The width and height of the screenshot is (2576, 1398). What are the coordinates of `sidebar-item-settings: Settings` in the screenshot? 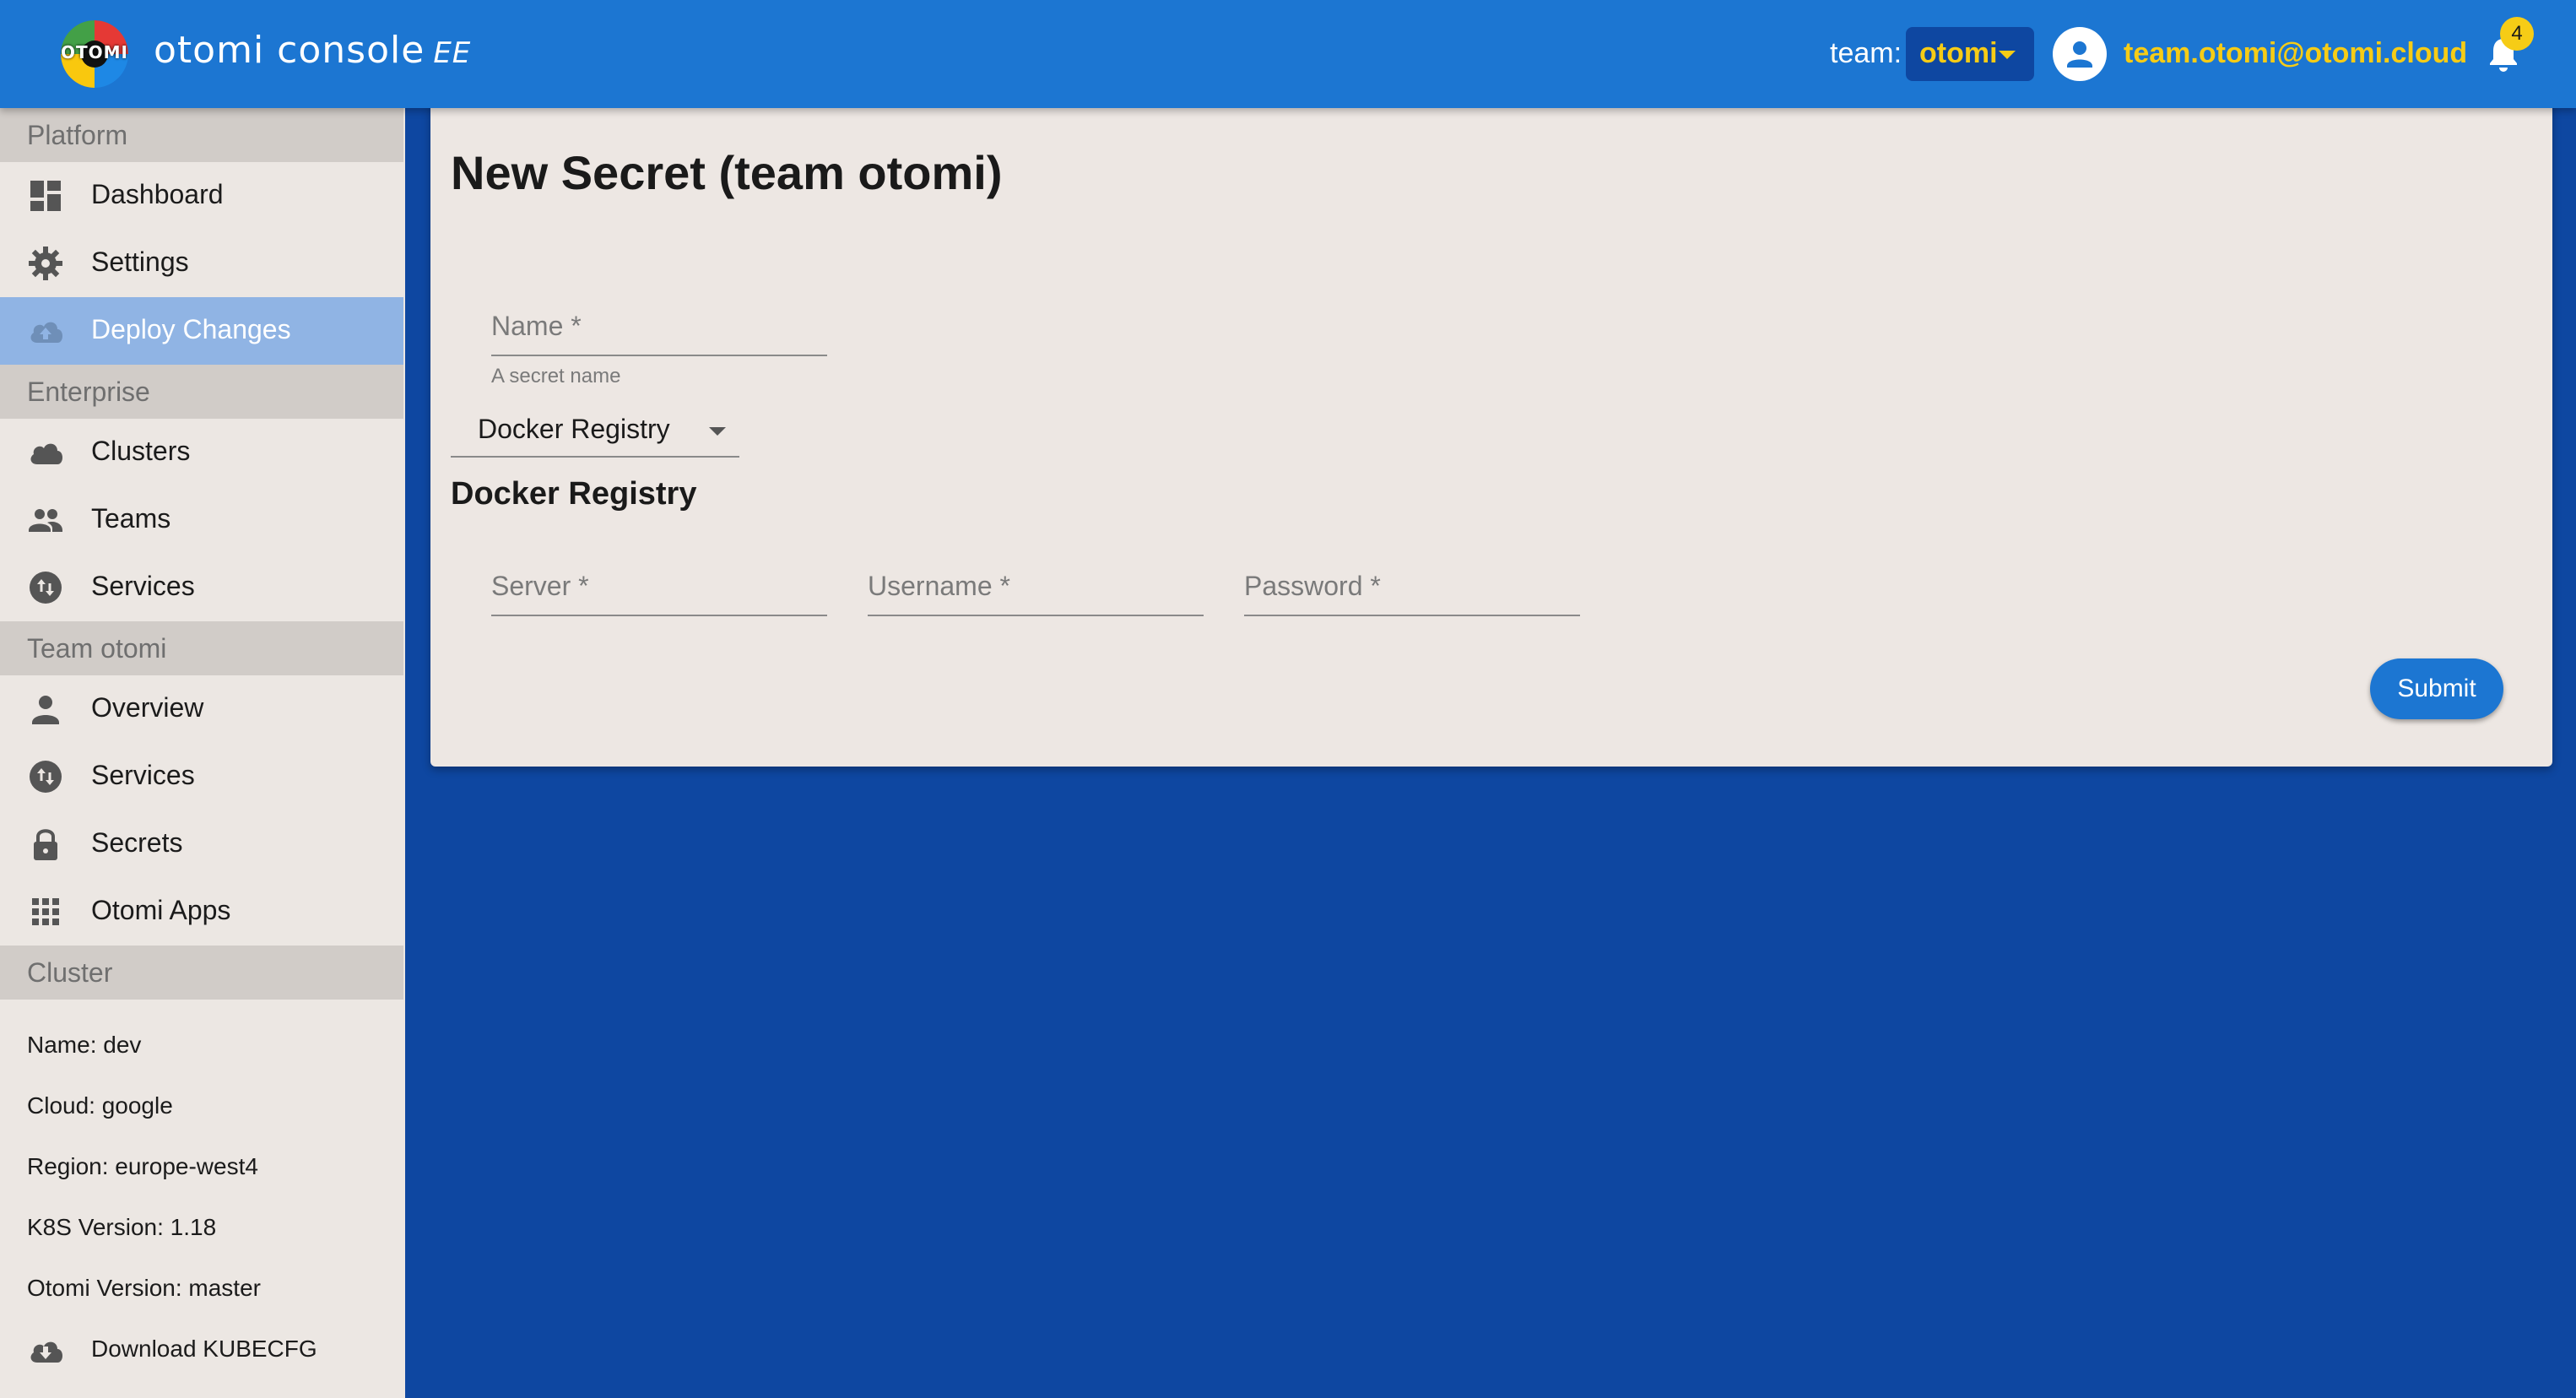 It's located at (201, 263).